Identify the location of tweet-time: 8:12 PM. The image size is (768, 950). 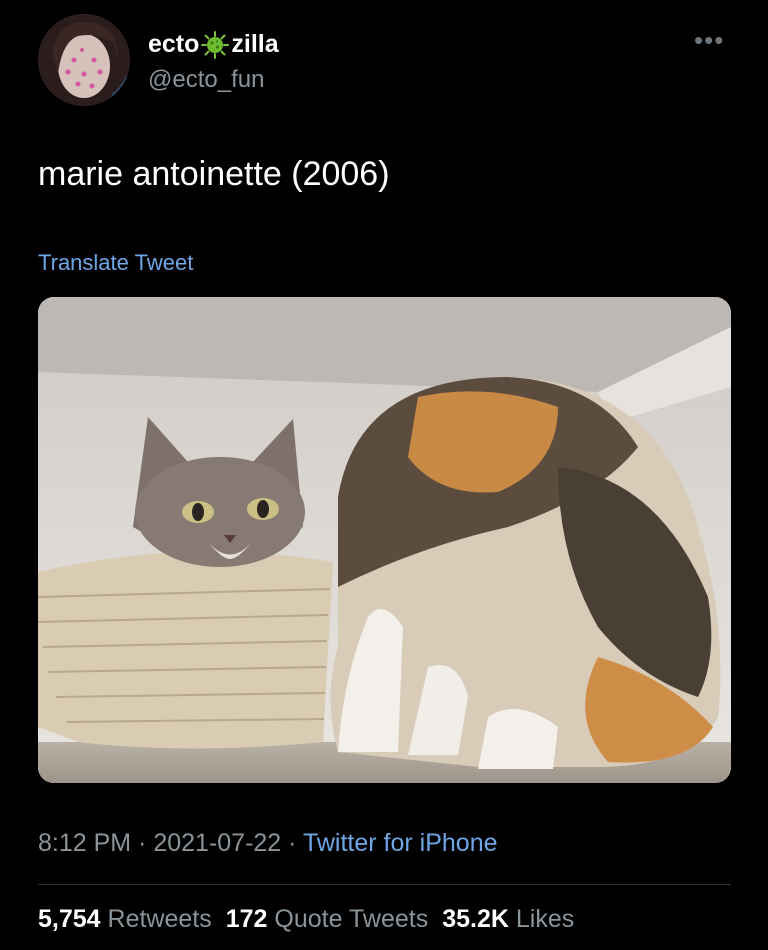
(85, 843).